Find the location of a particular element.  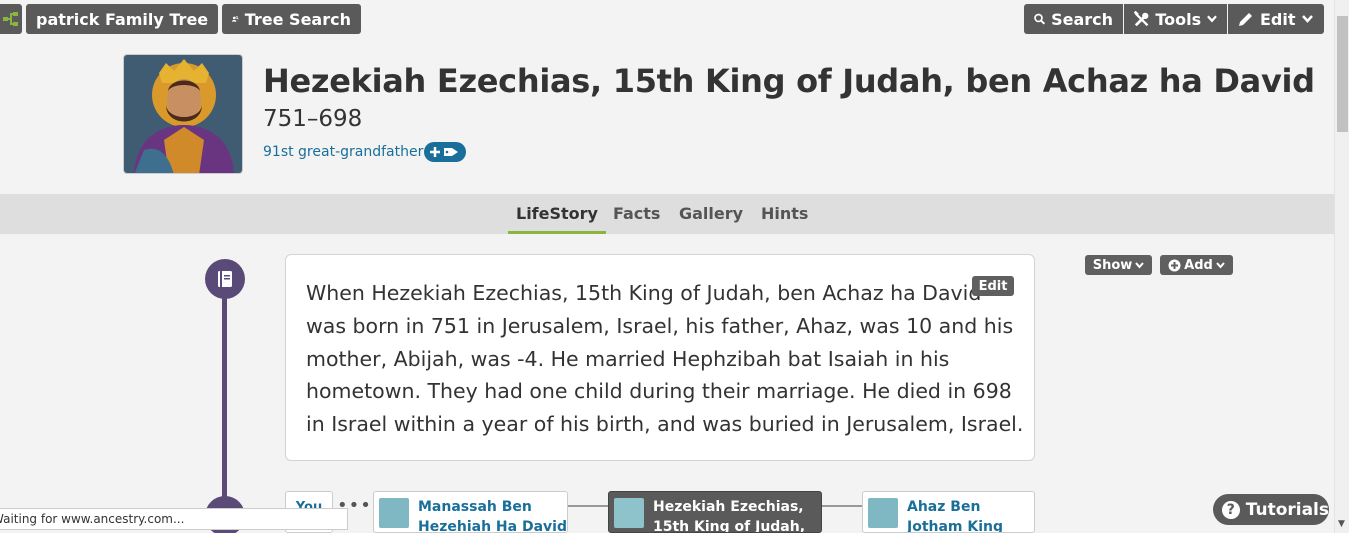

scroll-down-arrow-icon: ▼ is located at coordinates (1341, 524).